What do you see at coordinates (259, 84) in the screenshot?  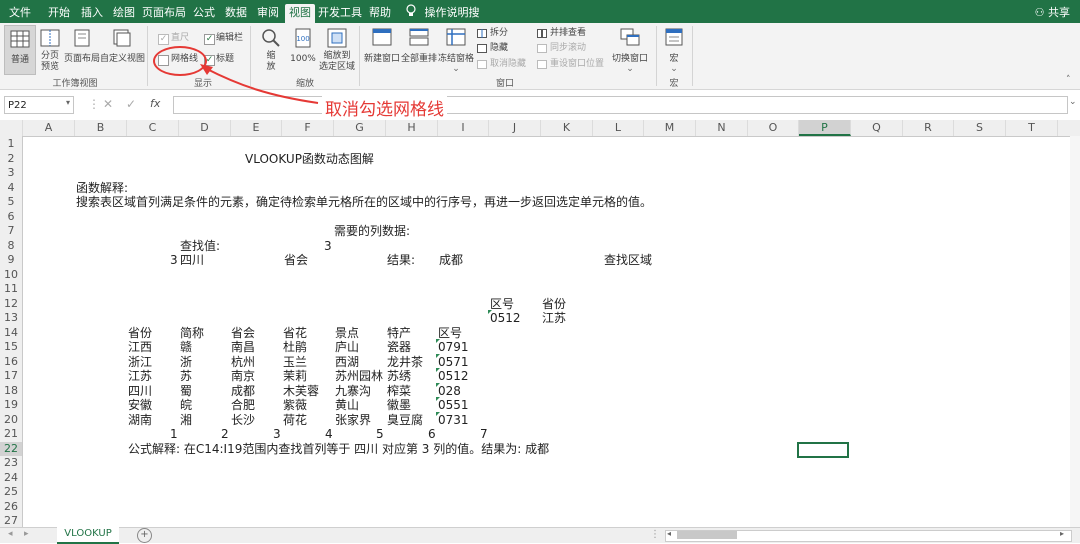 I see `annotation-arrow` at bounding box center [259, 84].